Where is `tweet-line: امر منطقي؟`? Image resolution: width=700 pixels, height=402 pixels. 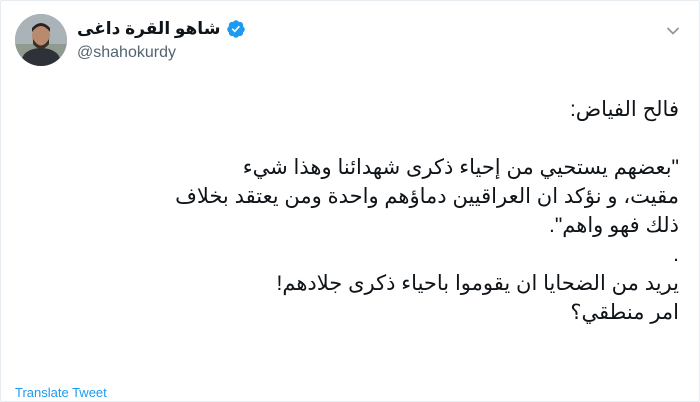 tweet-line: امر منطقي؟ is located at coordinates (624, 312).